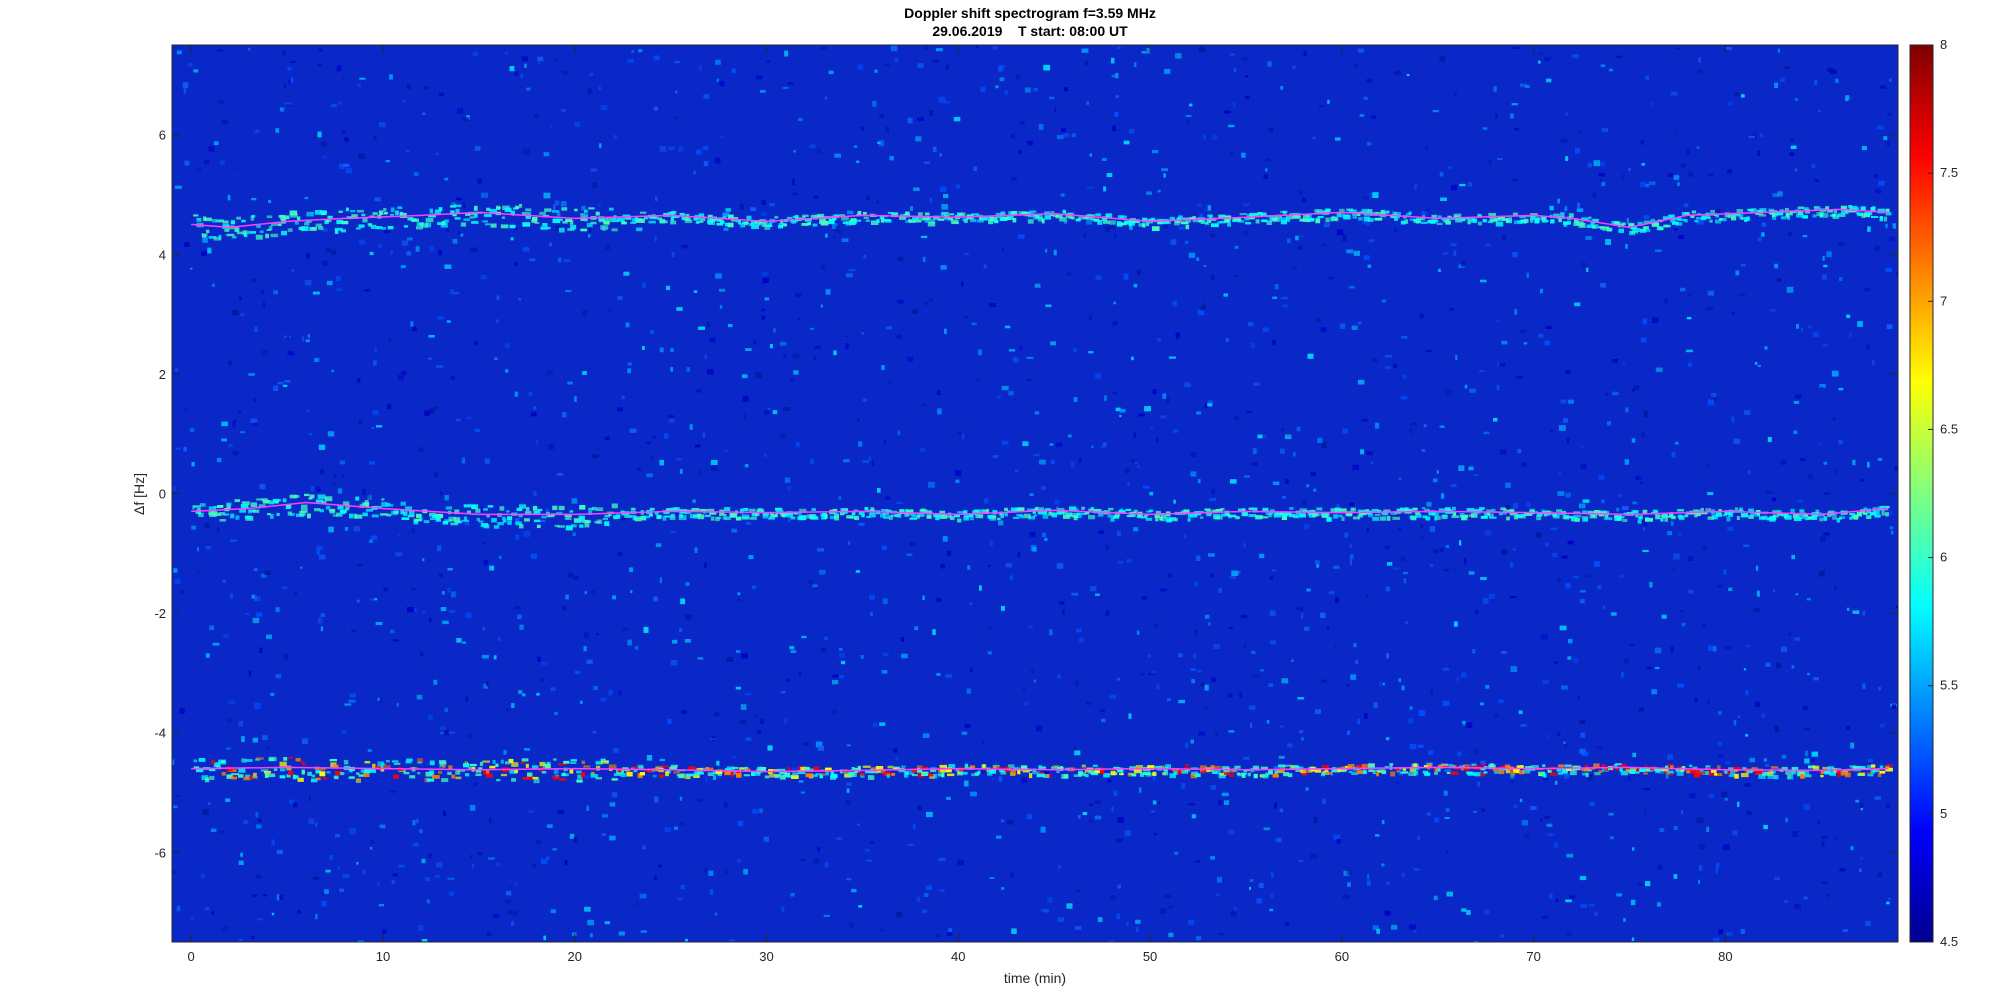  Describe the element at coordinates (1943, 813) in the screenshot. I see `colorbar-tick-label: 5` at that location.